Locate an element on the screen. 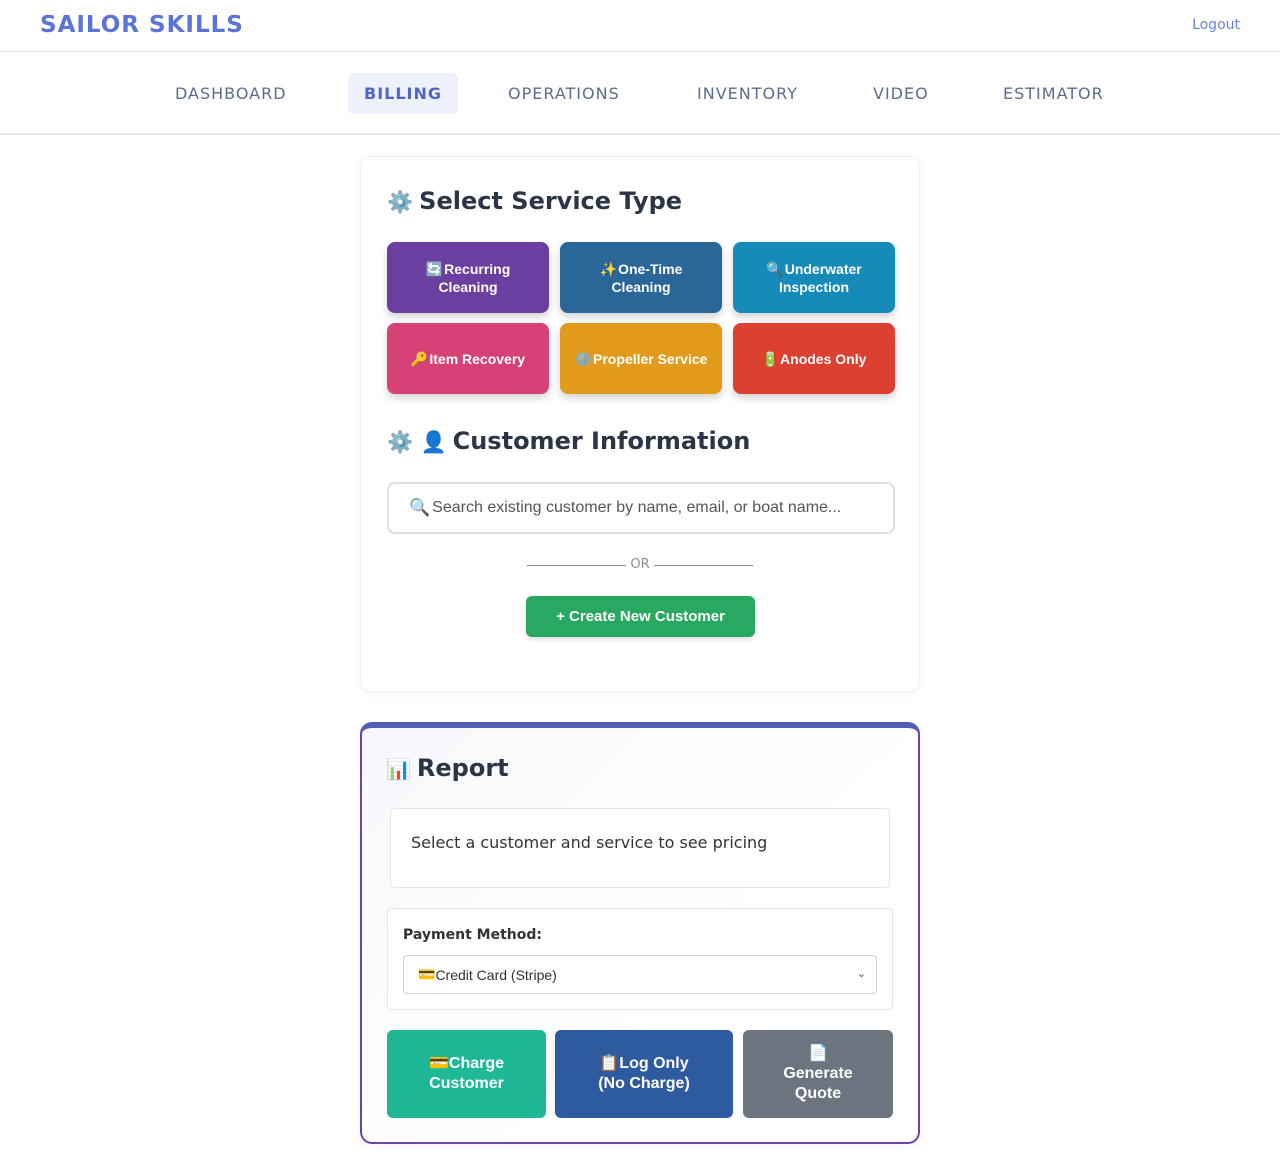  action-label-line2: Customer is located at coordinates (466, 1083).